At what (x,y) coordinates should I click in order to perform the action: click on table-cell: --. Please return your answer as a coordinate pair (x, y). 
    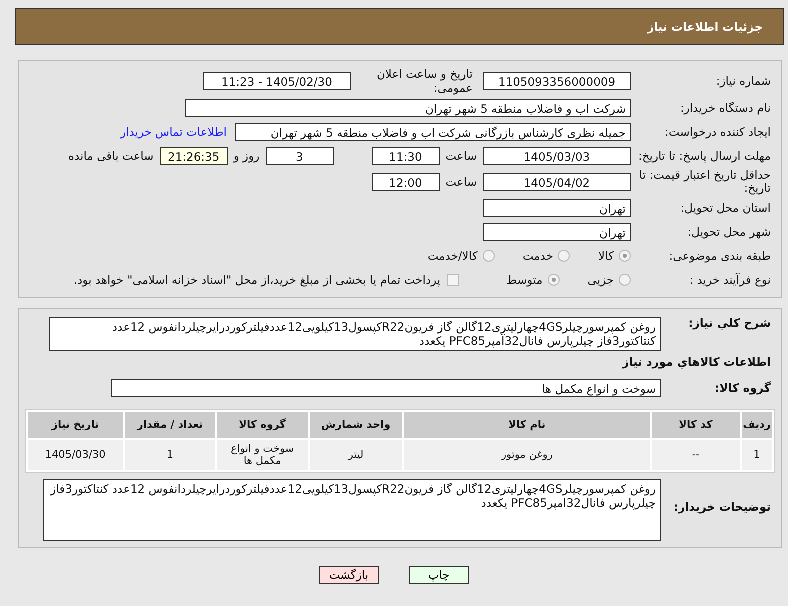
    Looking at the image, I should click on (696, 455).